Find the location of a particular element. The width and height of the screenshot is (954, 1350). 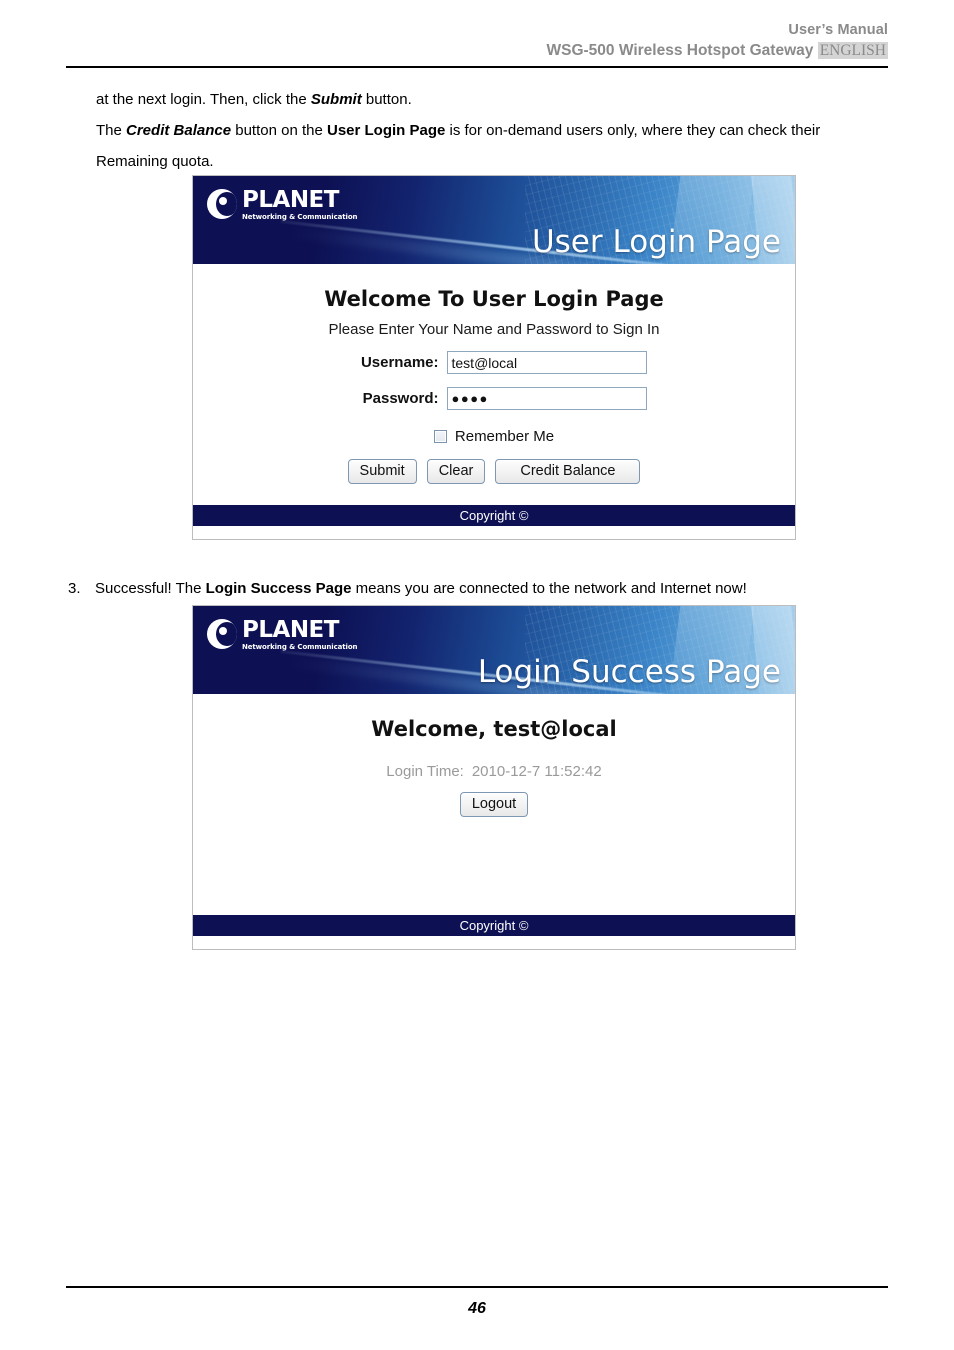

remember-me-row: Remember Me is located at coordinates (494, 436).